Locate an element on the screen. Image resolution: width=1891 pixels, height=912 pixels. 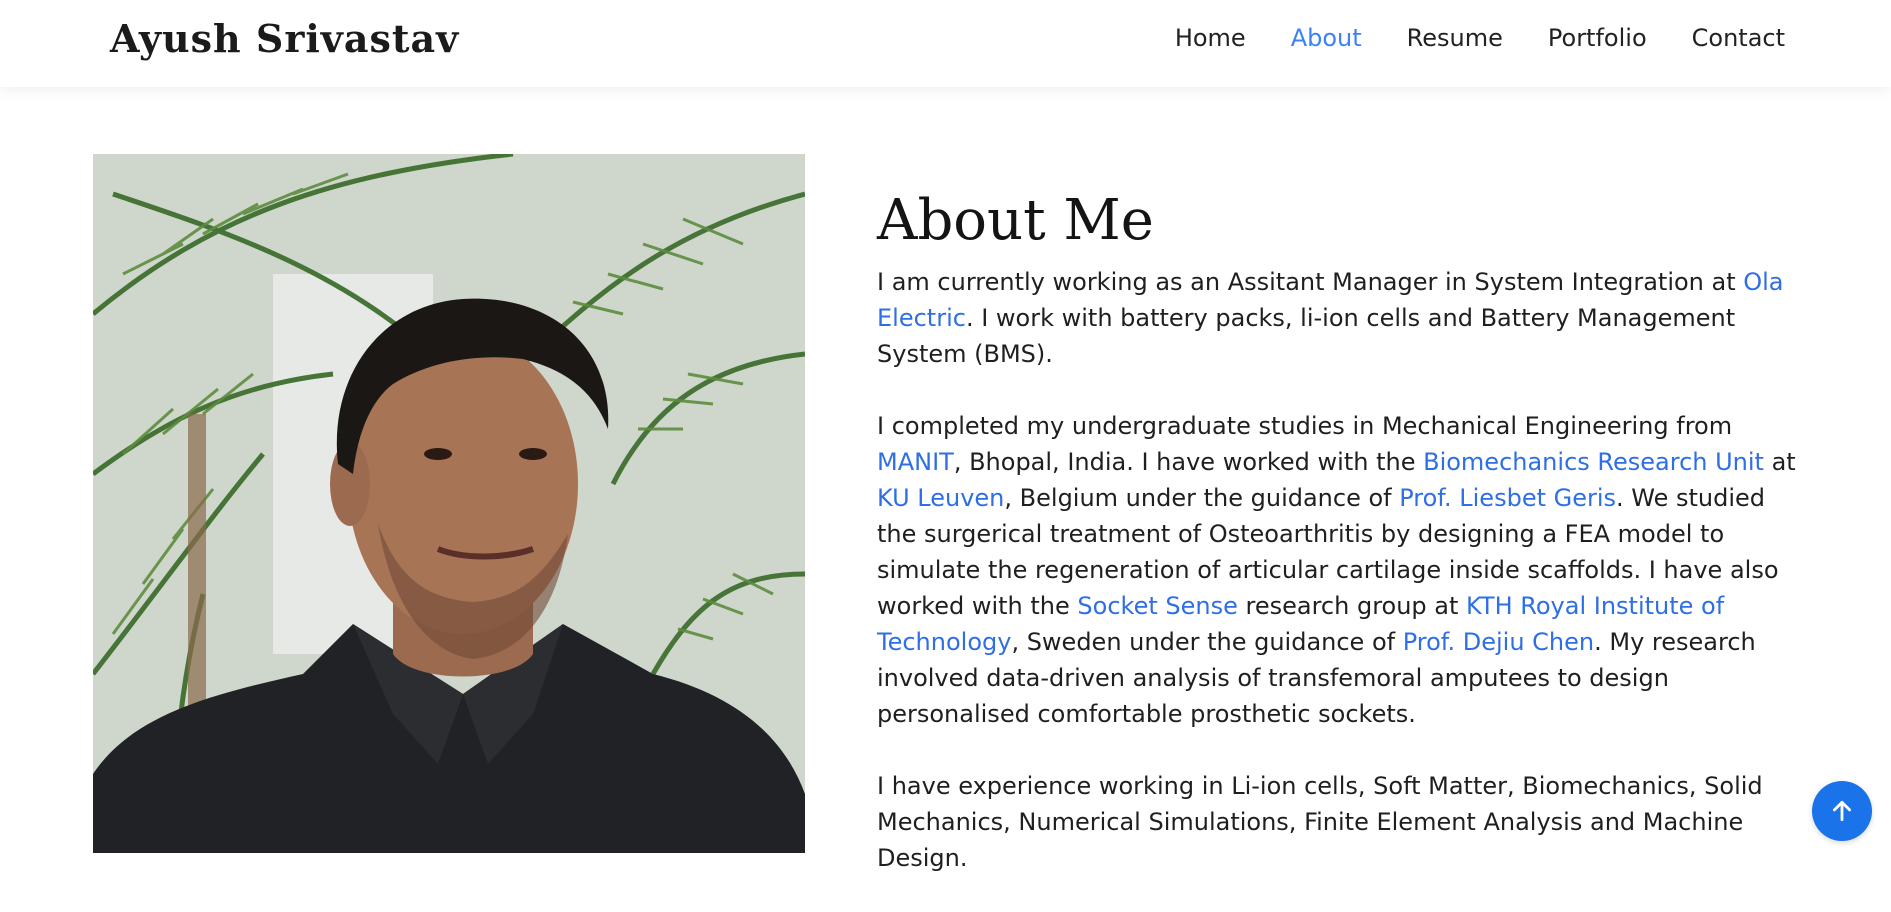
site-brand: Ayush Srivastav is located at coordinates (284, 38).